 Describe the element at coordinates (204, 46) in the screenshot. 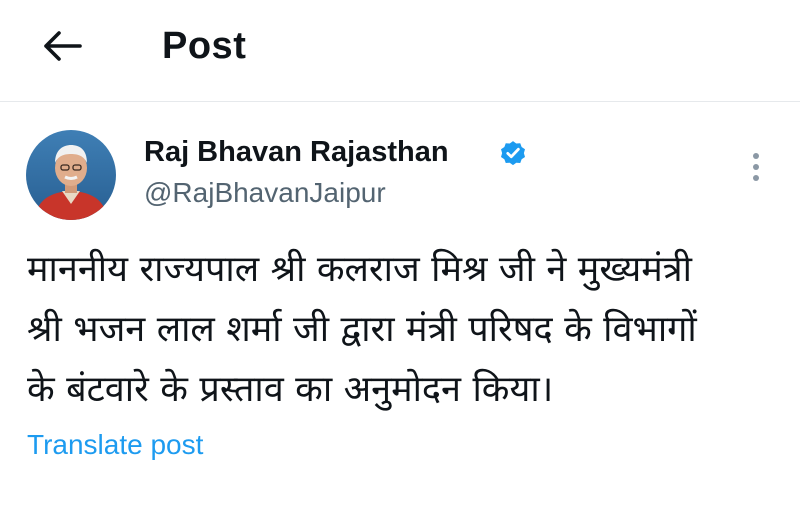

I see `page-title: Post` at that location.